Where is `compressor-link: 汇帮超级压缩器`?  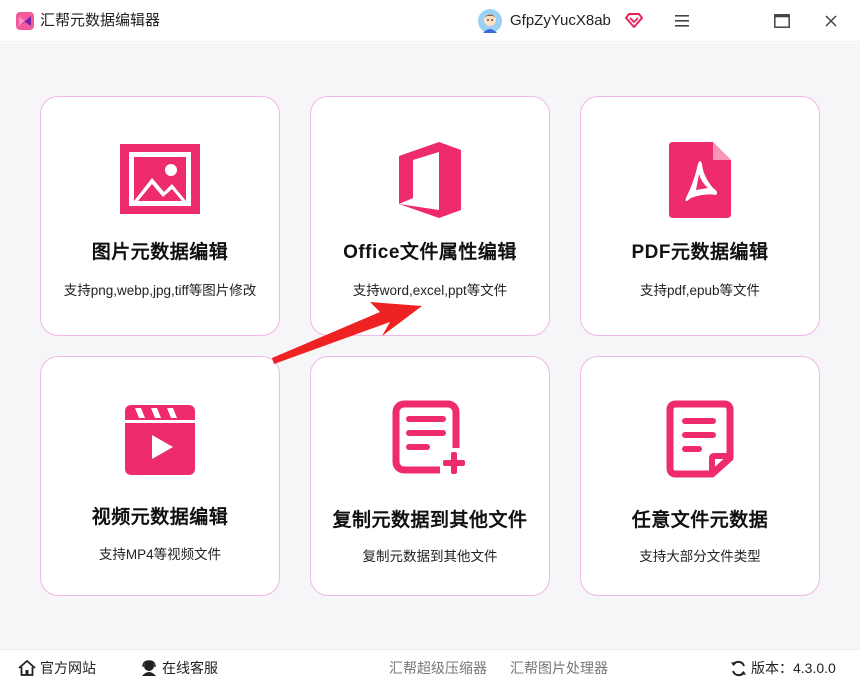 compressor-link: 汇帮超级压缩器 is located at coordinates (438, 668).